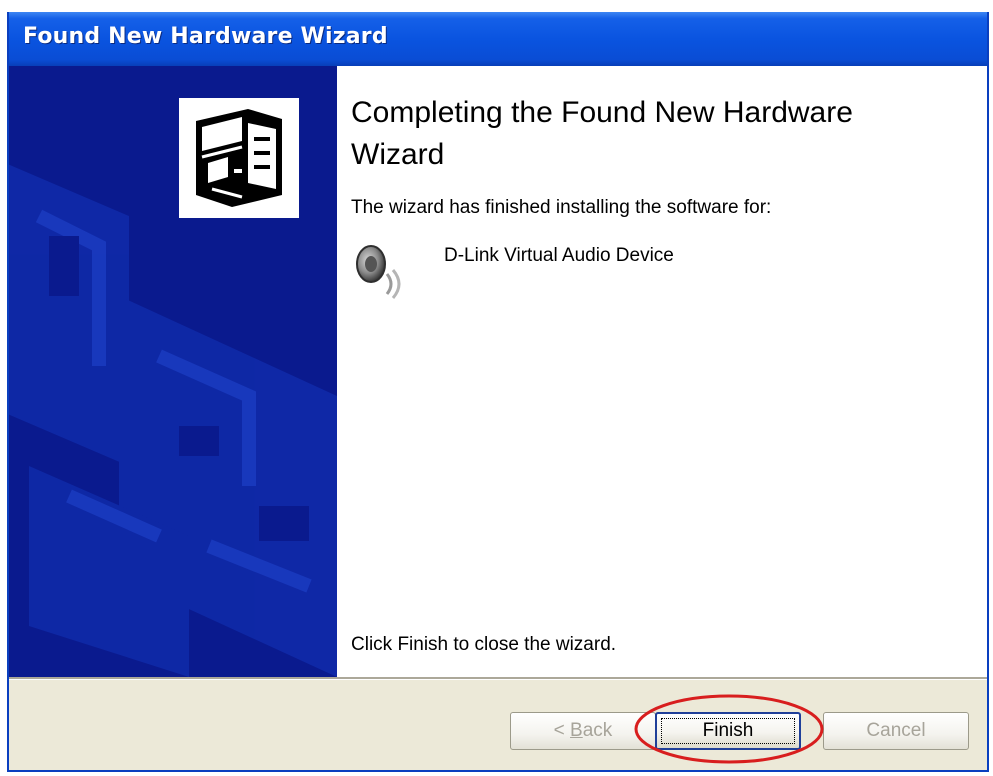 The height and width of the screenshot is (776, 993). I want to click on button-area-divider, so click(498, 678).